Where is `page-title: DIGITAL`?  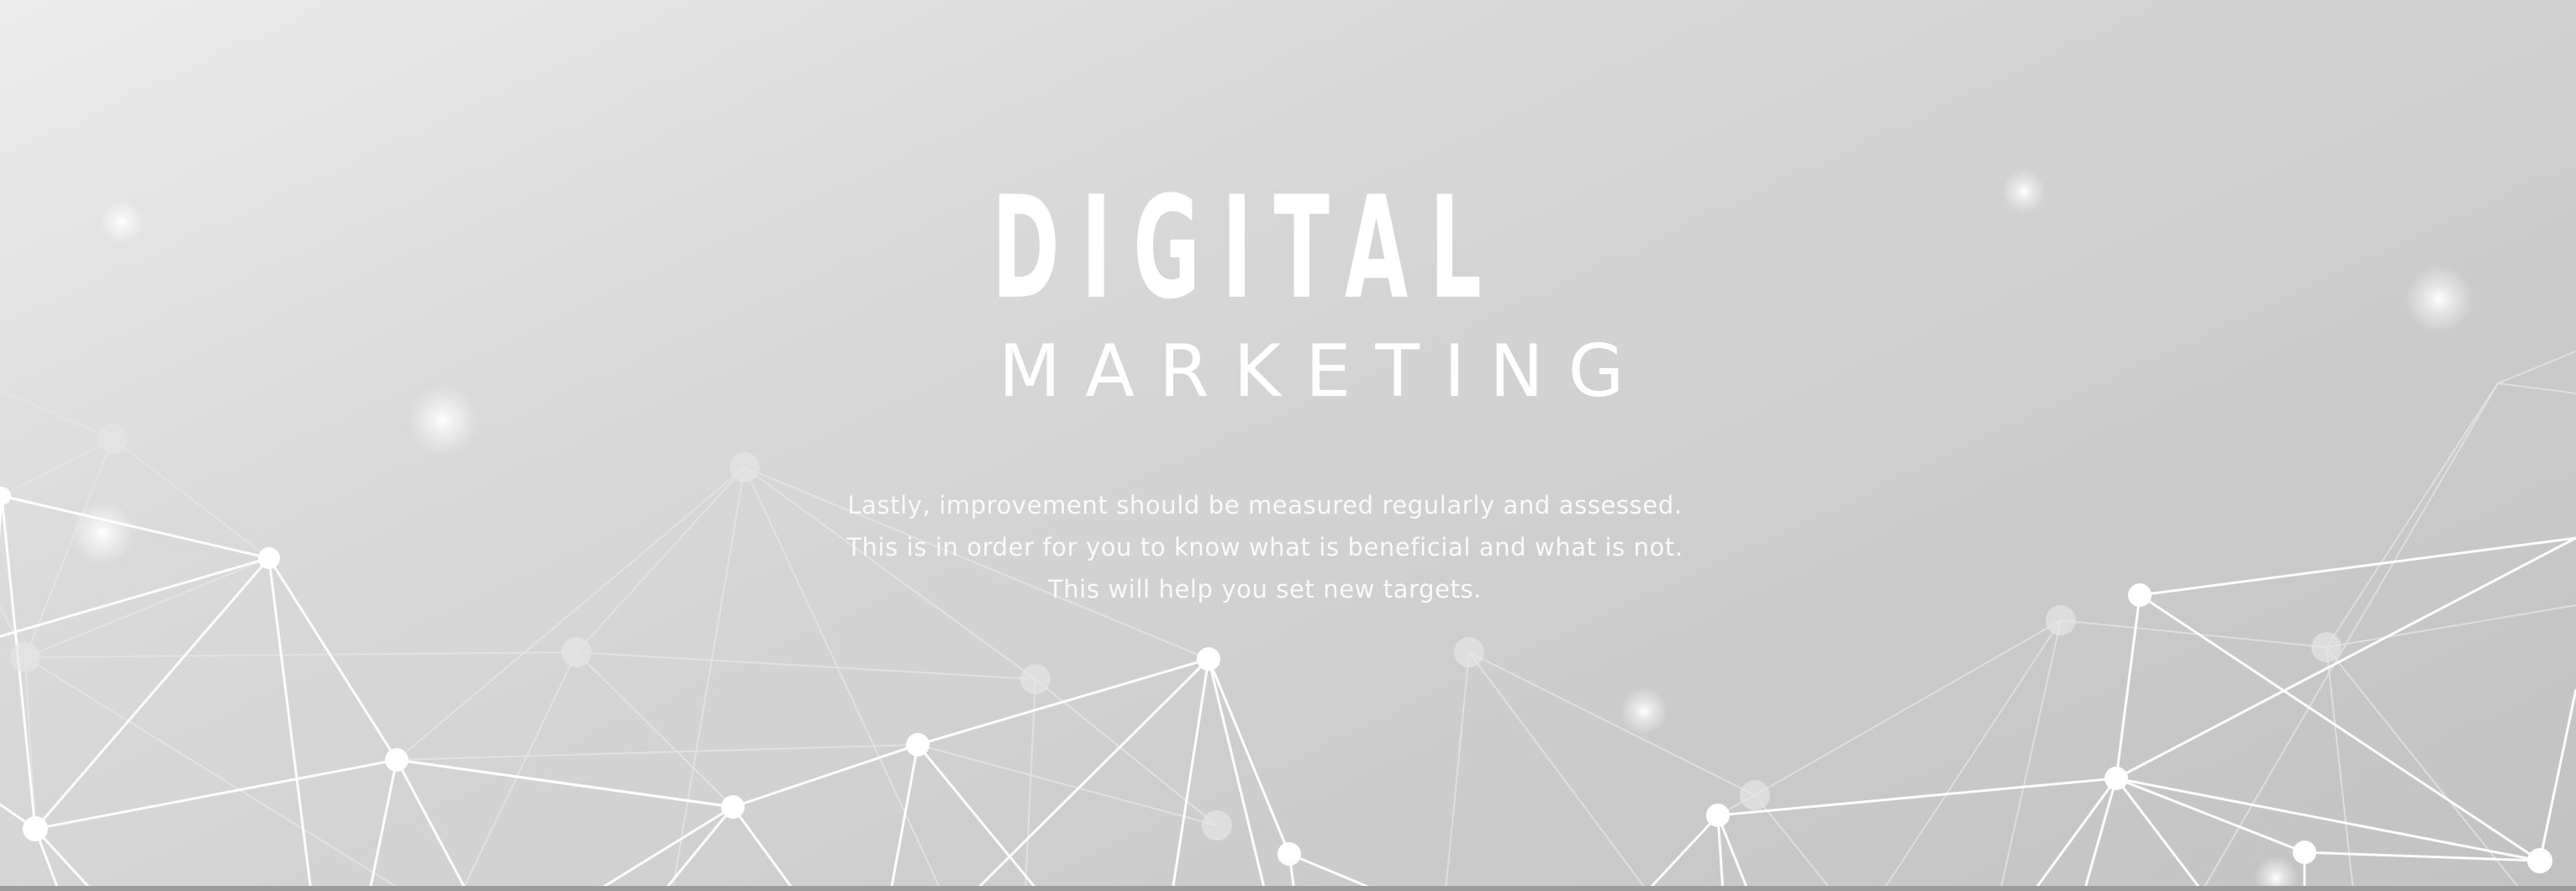
page-title: DIGITAL is located at coordinates (1248, 248).